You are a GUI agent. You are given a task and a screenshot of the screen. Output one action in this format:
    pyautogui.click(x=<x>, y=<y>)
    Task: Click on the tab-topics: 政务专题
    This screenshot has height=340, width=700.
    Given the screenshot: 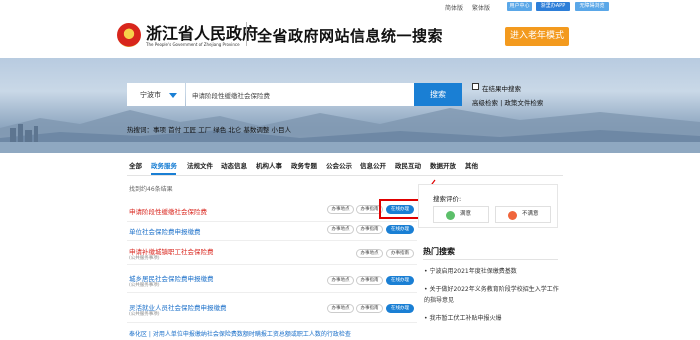 What is the action you would take?
    pyautogui.click(x=304, y=165)
    